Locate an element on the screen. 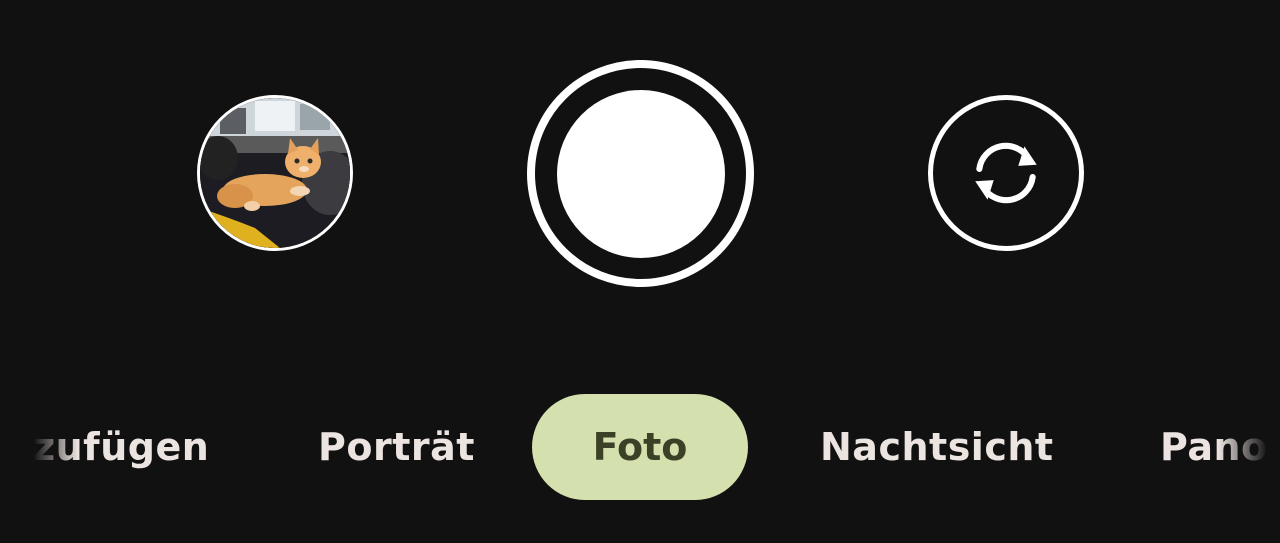 Image resolution: width=1280 pixels, height=543 pixels. mode-add: zufügen is located at coordinates (121, 447).